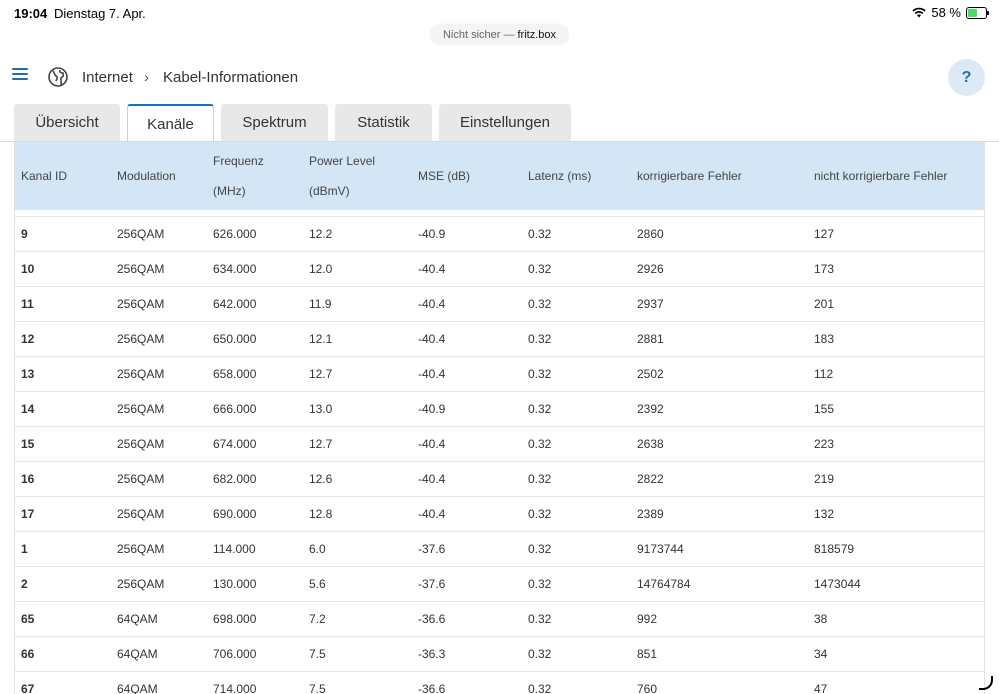 This screenshot has height=694, width=999. Describe the element at coordinates (62, 549) in the screenshot. I see `channel-id-cell: 1` at that location.